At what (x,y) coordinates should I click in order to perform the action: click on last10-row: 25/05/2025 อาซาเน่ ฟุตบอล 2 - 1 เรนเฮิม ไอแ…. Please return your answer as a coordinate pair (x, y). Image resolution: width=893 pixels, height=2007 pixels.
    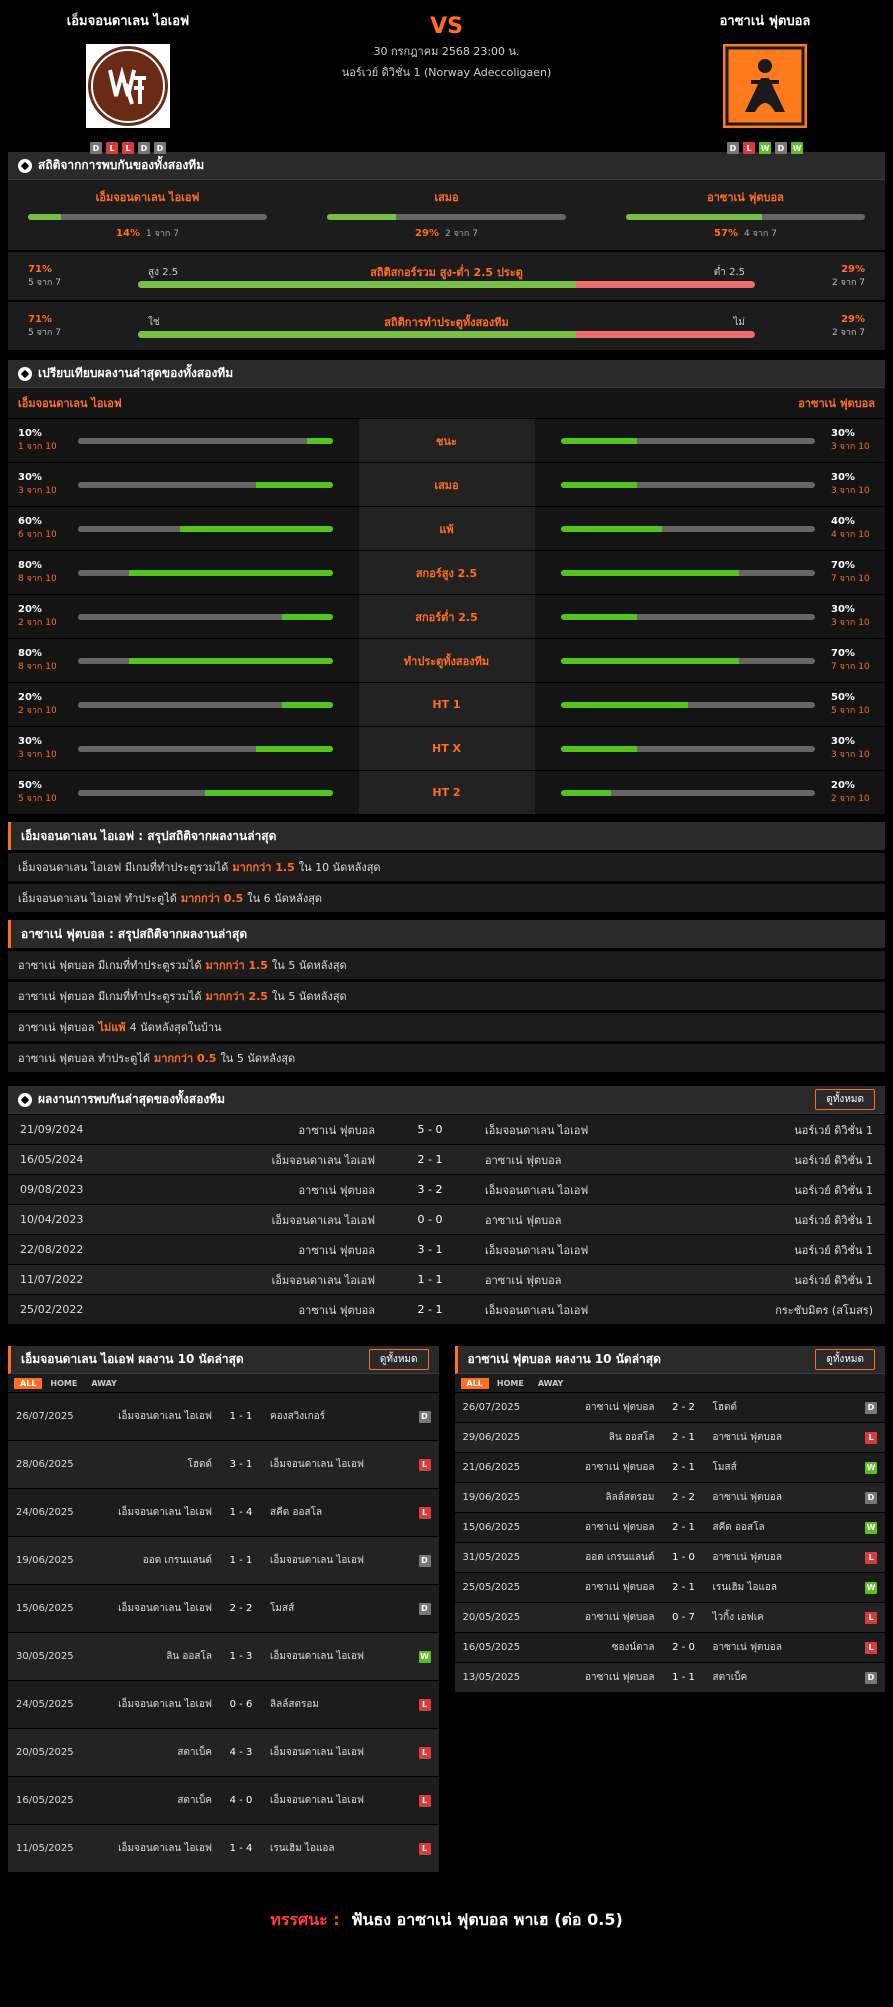
    Looking at the image, I should click on (669, 1587).